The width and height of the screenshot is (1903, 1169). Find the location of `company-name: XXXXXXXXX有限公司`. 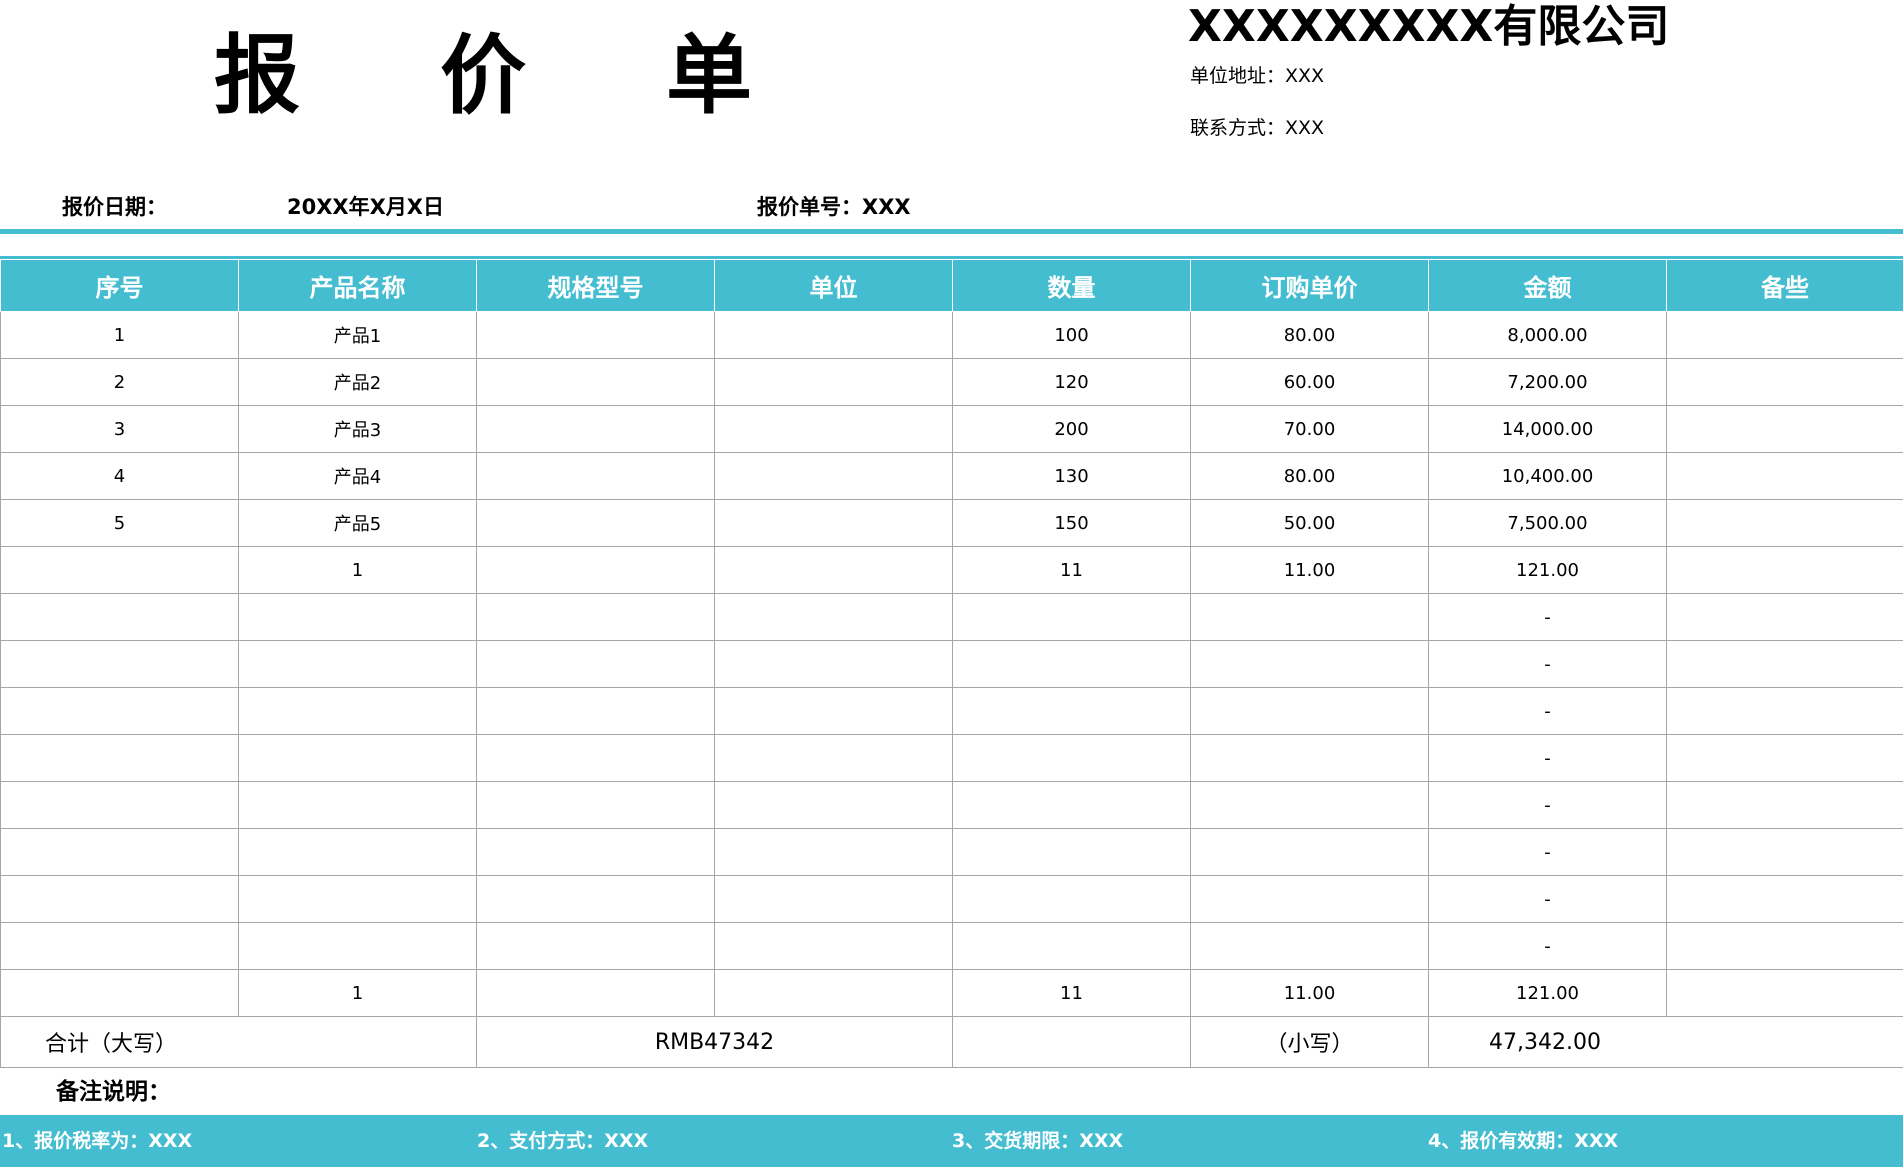

company-name: XXXXXXXXX有限公司 is located at coordinates (1429, 26).